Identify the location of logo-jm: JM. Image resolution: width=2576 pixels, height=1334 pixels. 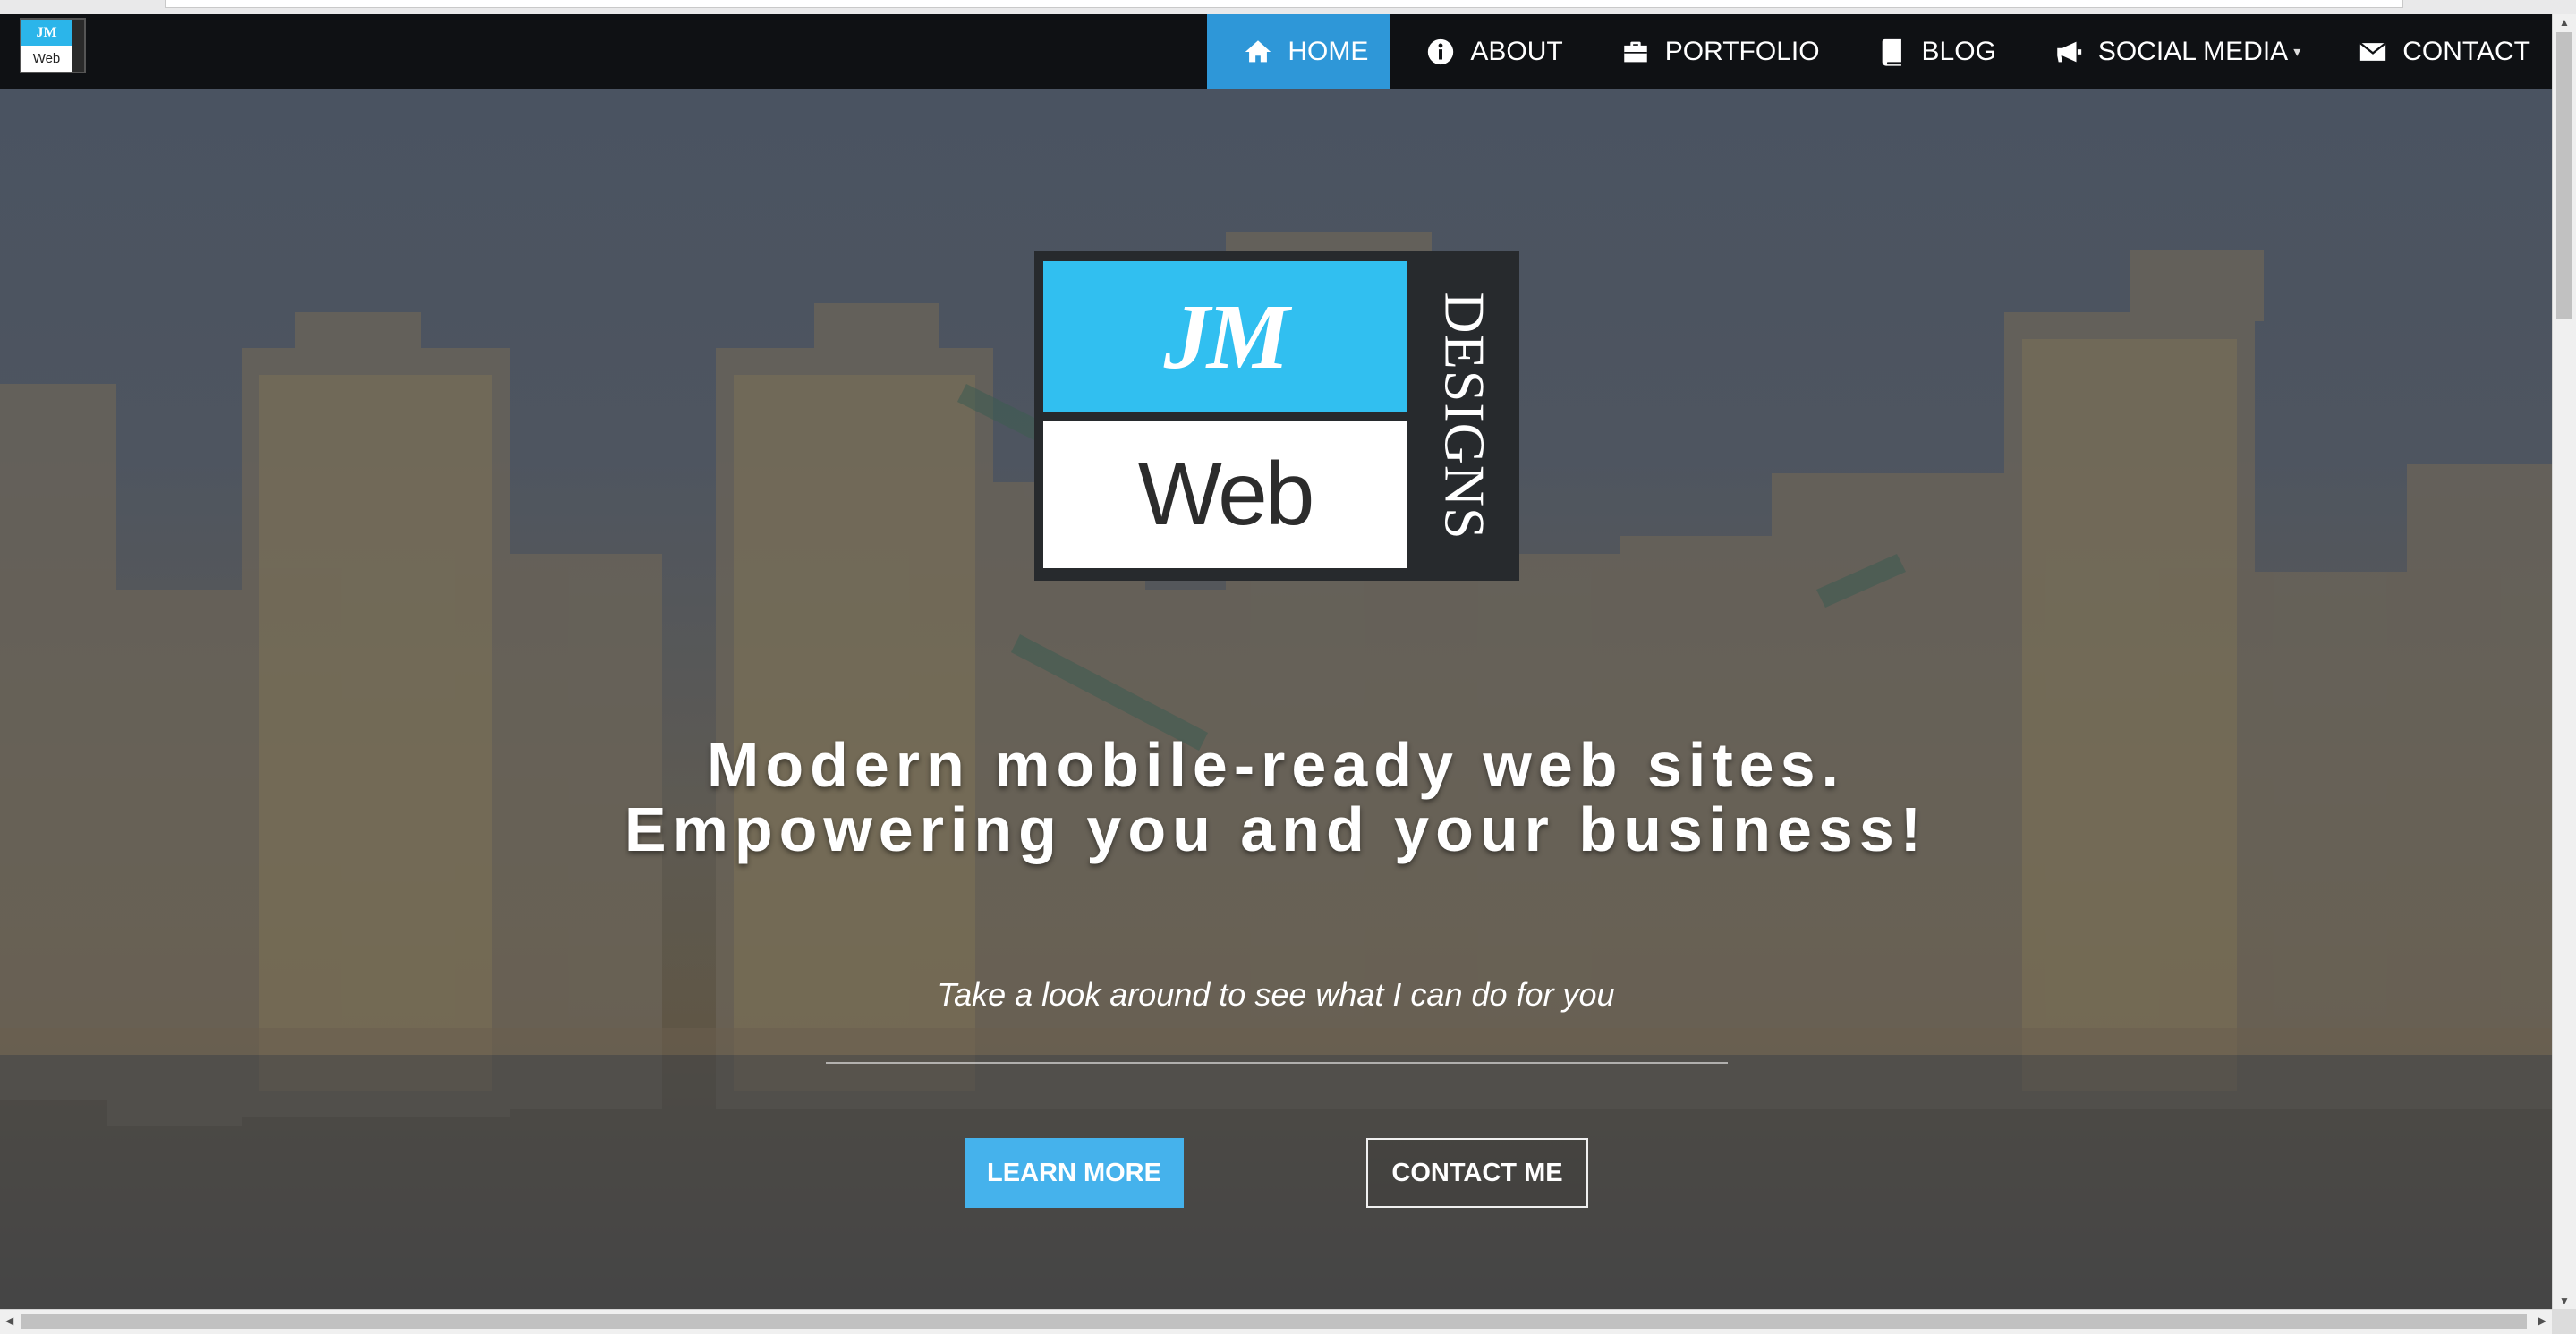
(1225, 336).